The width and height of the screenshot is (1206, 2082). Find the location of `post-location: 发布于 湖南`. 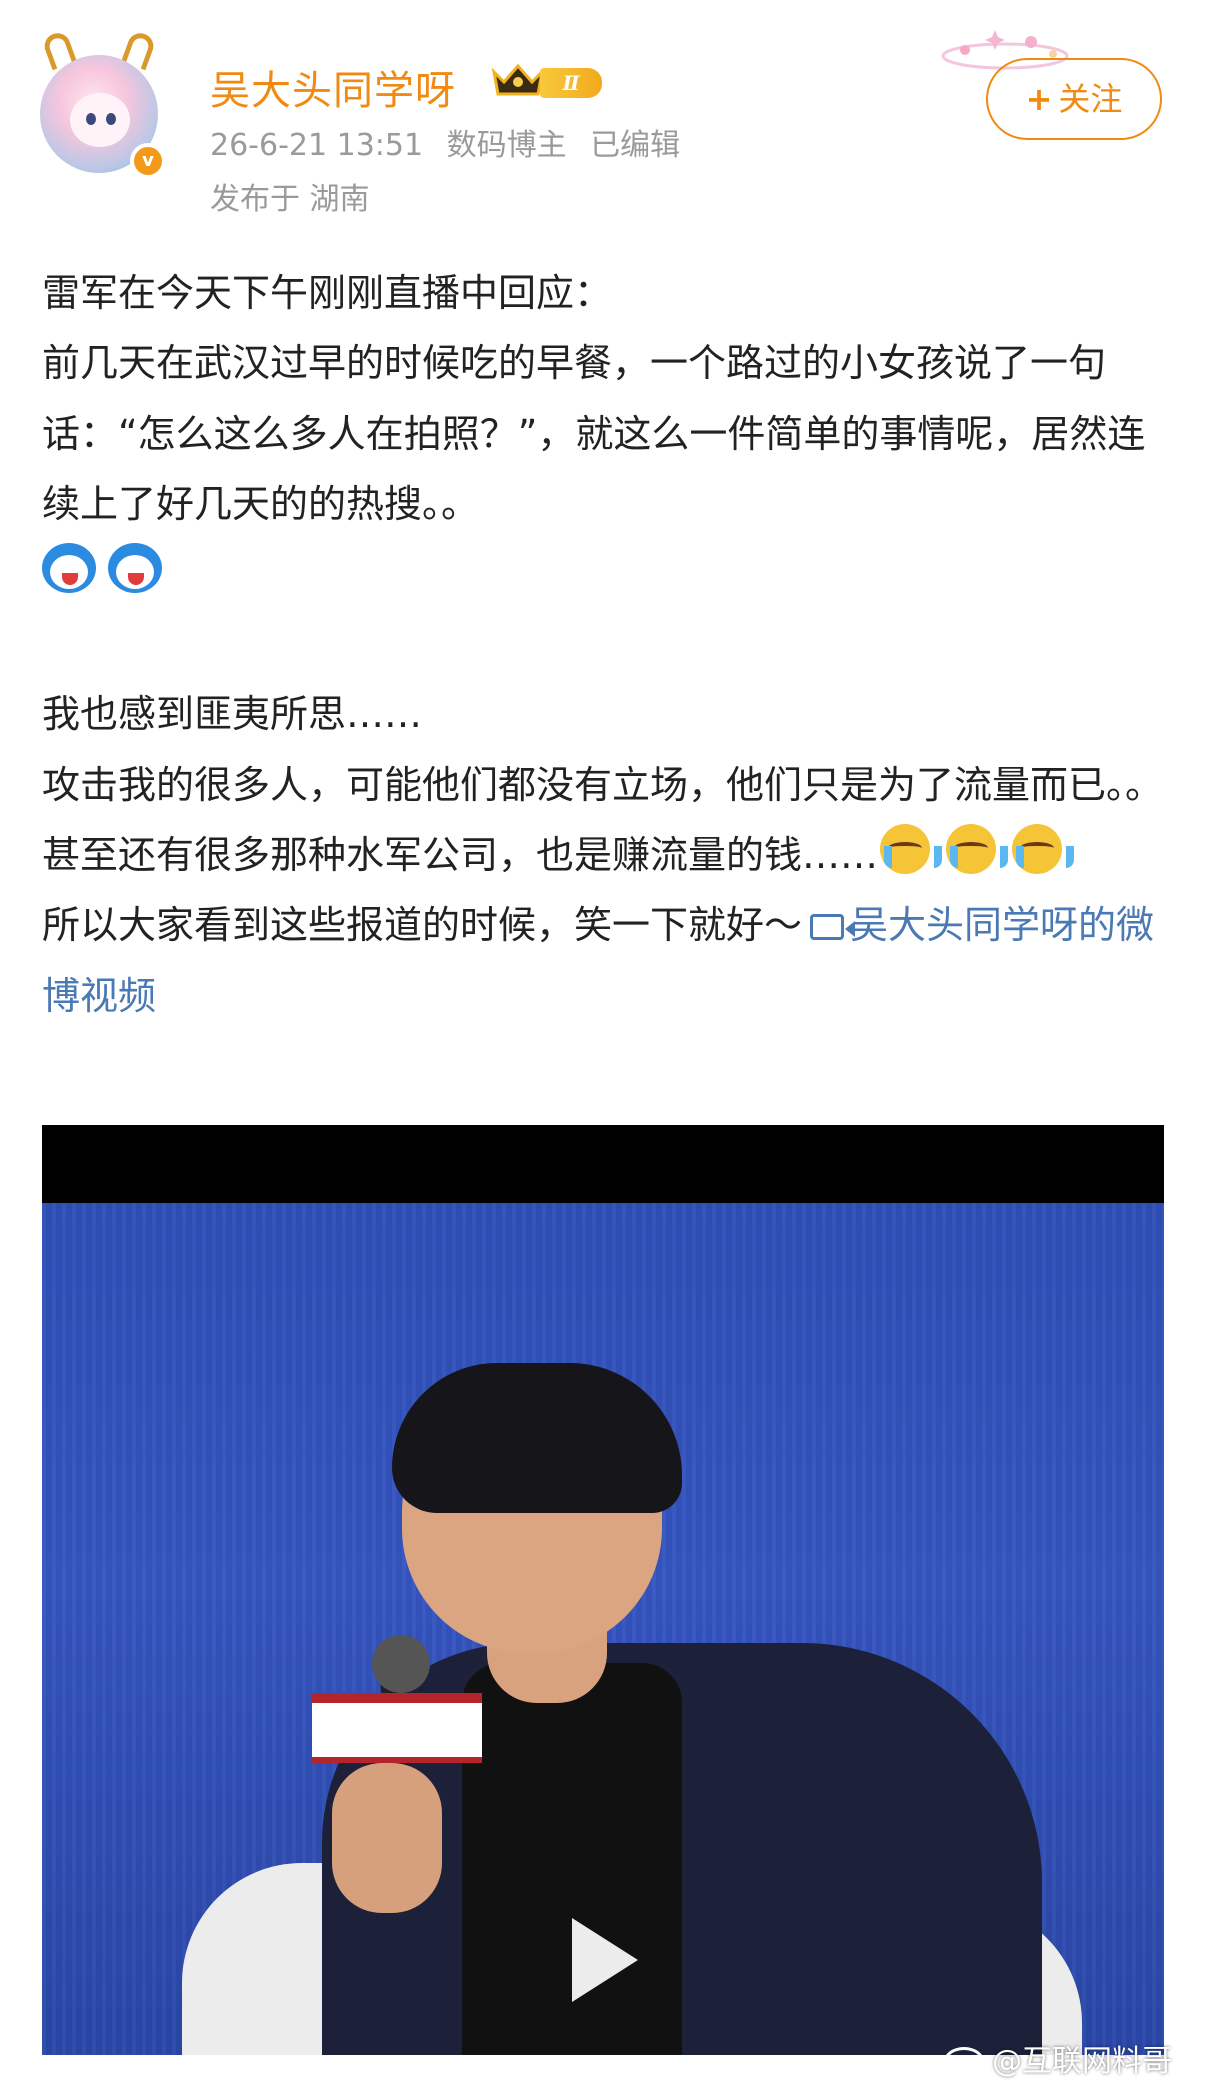

post-location: 发布于 湖南 is located at coordinates (290, 199).